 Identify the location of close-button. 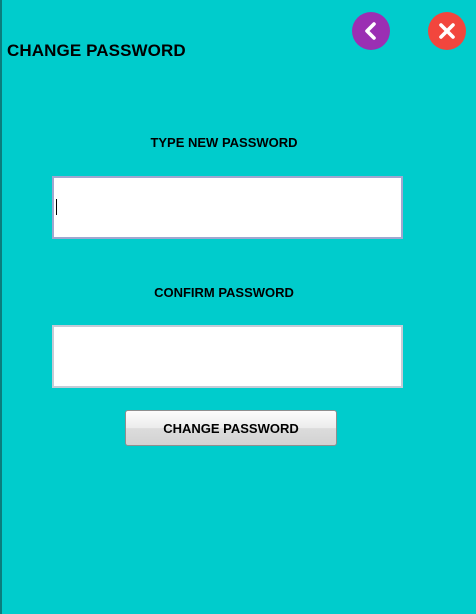
(447, 31).